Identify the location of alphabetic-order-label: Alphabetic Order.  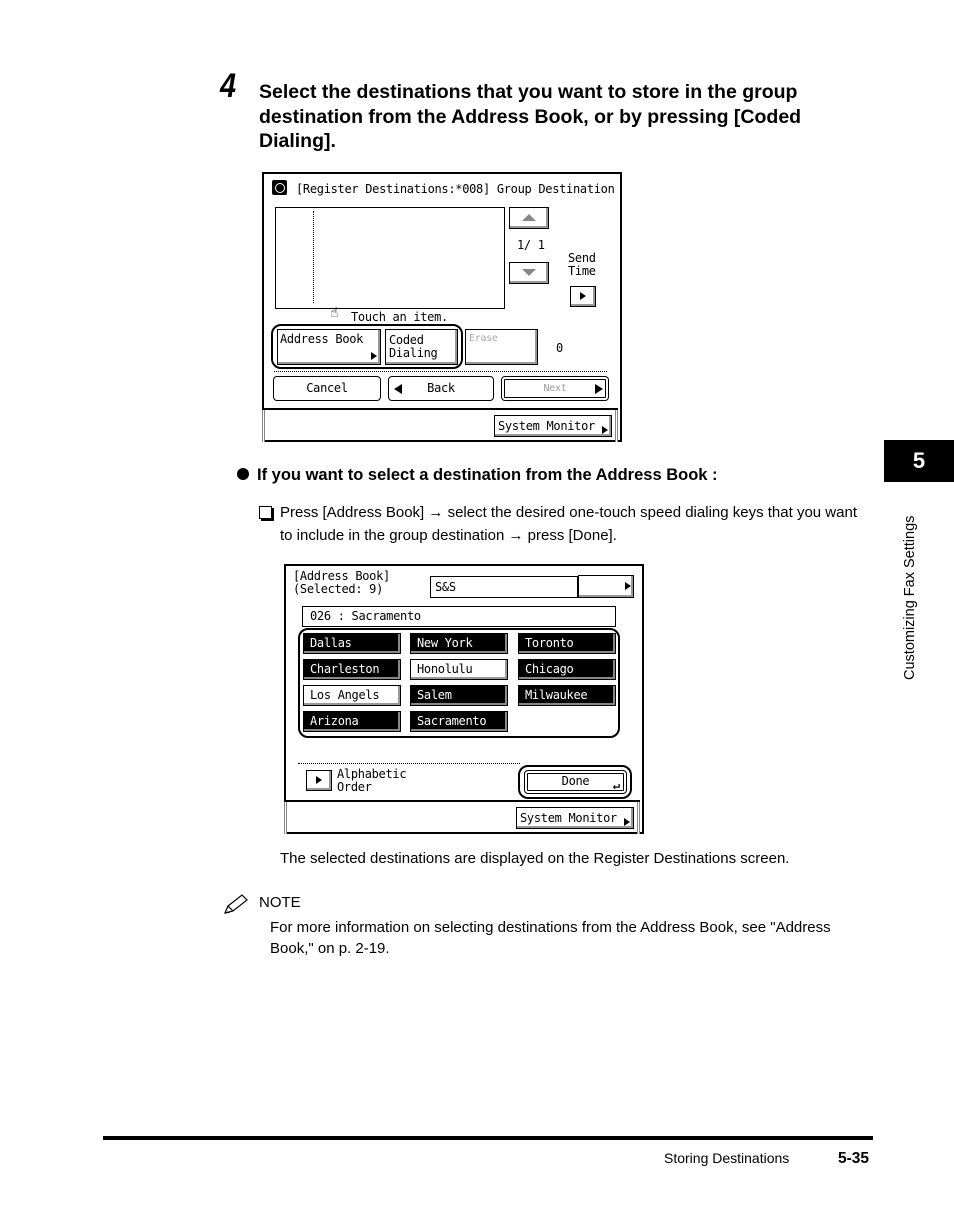
(372, 780).